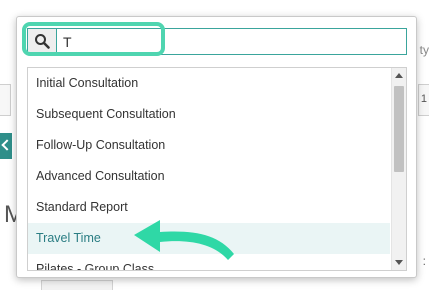 This screenshot has height=290, width=429. What do you see at coordinates (423, 99) in the screenshot?
I see `background-number-fragment: 1` at bounding box center [423, 99].